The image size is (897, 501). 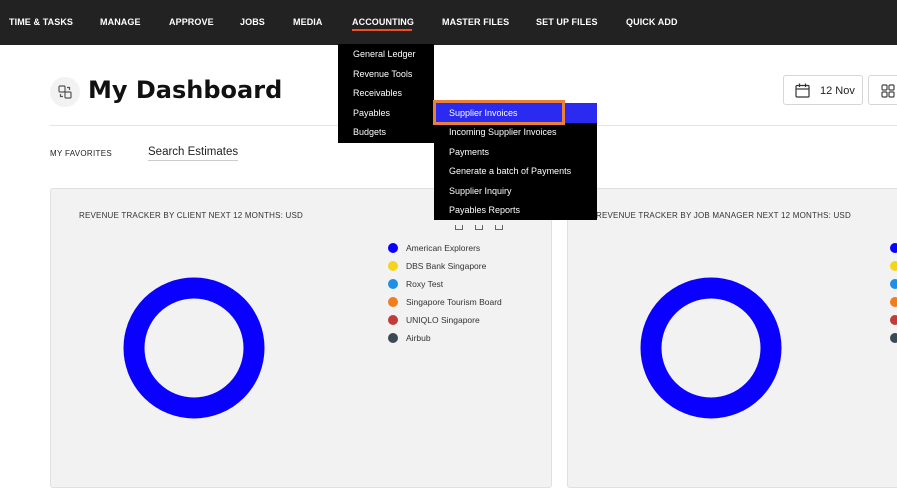 What do you see at coordinates (567, 22) in the screenshot?
I see `nav-set-up-files: SET UP FILES` at bounding box center [567, 22].